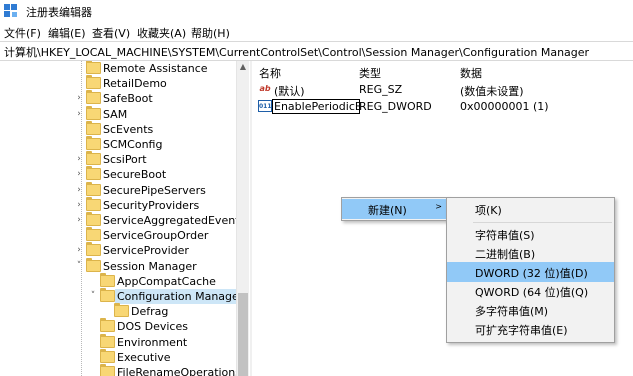 The width and height of the screenshot is (633, 376). What do you see at coordinates (505, 254) in the screenshot?
I see `submenu-item-label: 二进制值(B)` at bounding box center [505, 254].